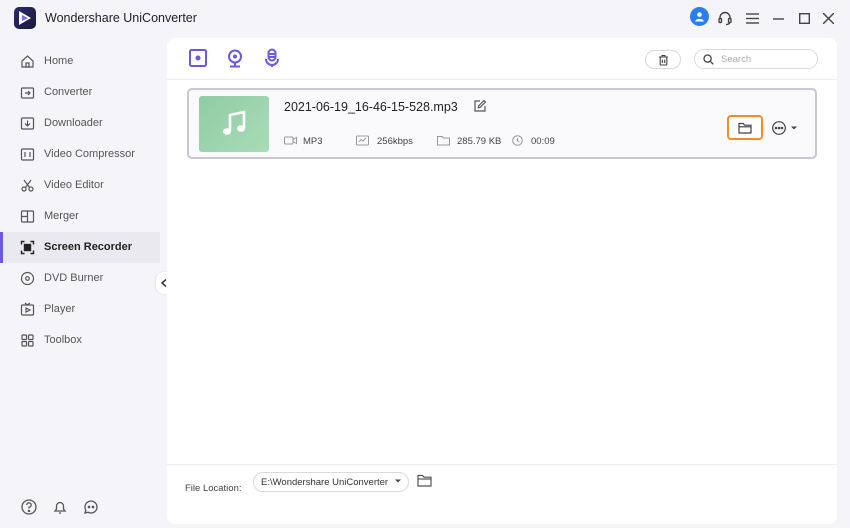 The image size is (850, 528). Describe the element at coordinates (27, 185) in the screenshot. I see `scissors-icon` at that location.